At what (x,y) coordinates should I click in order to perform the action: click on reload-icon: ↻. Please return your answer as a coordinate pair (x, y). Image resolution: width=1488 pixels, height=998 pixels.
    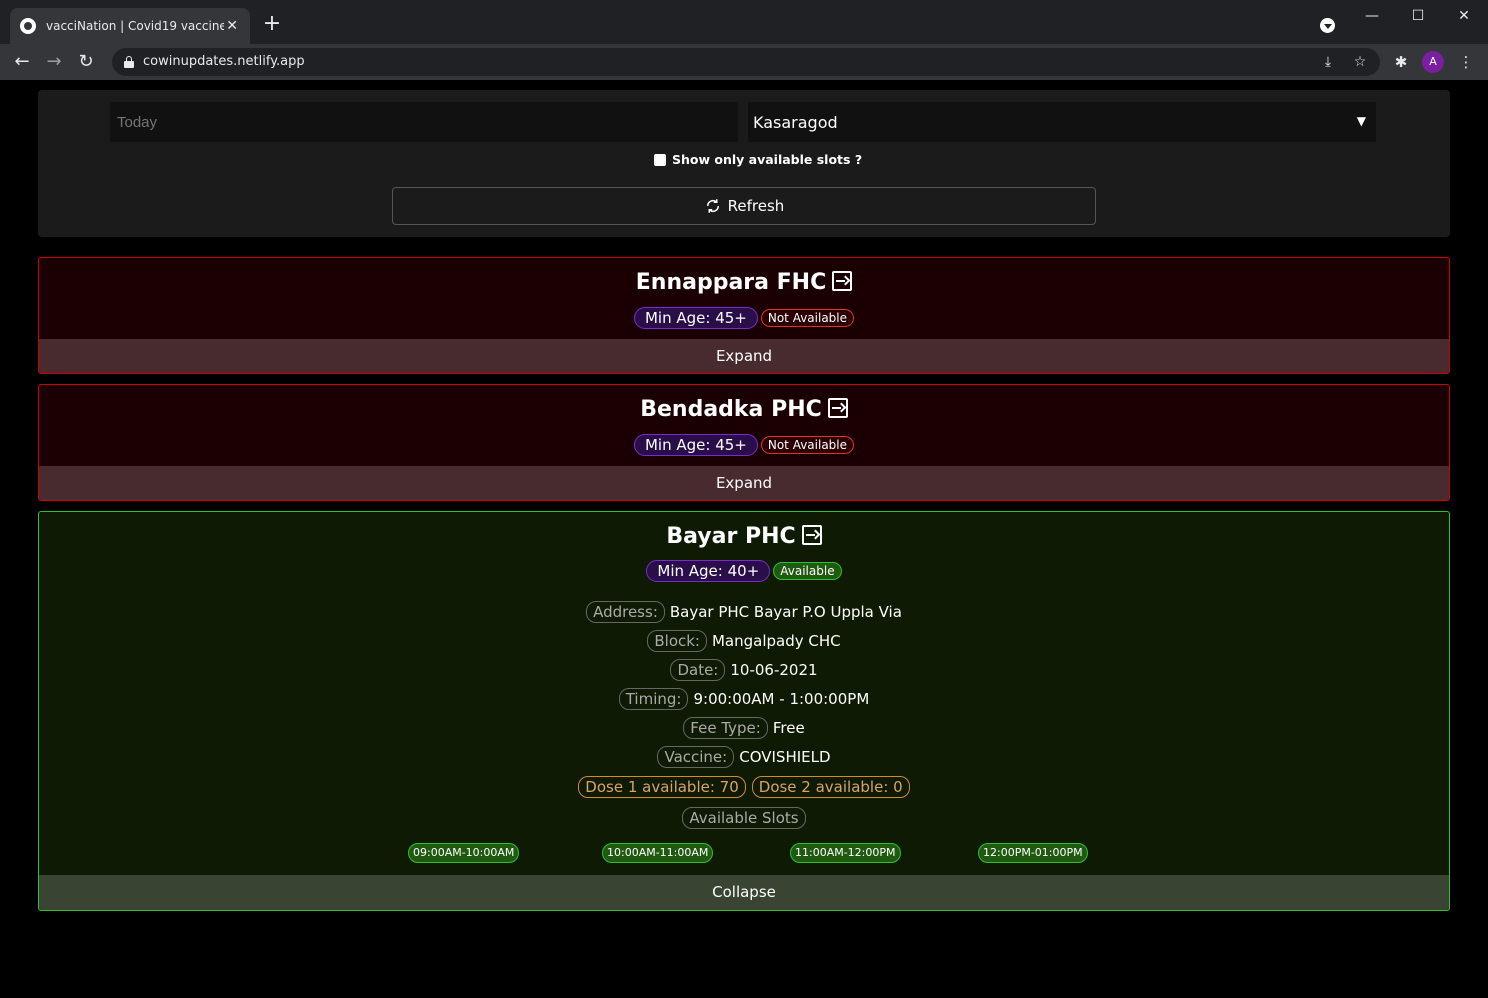
    Looking at the image, I should click on (86, 62).